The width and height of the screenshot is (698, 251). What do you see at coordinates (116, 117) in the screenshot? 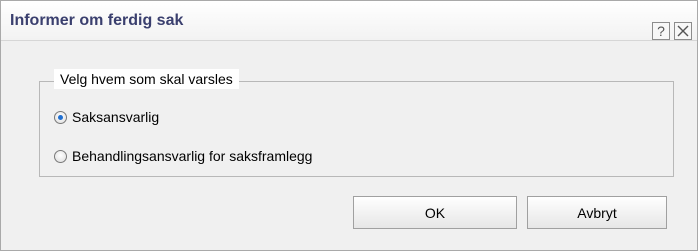
I see `radio-label: Saksansvarlig` at bounding box center [116, 117].